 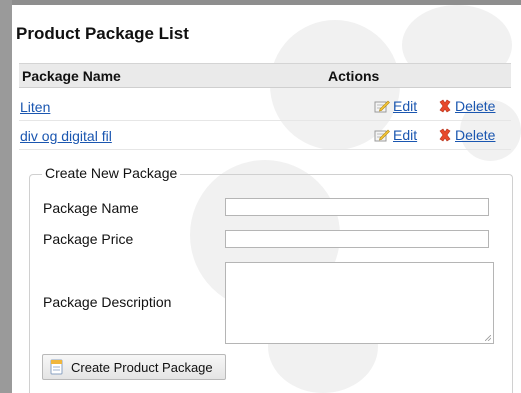 What do you see at coordinates (88, 239) in the screenshot?
I see `package-price-label: Package Price` at bounding box center [88, 239].